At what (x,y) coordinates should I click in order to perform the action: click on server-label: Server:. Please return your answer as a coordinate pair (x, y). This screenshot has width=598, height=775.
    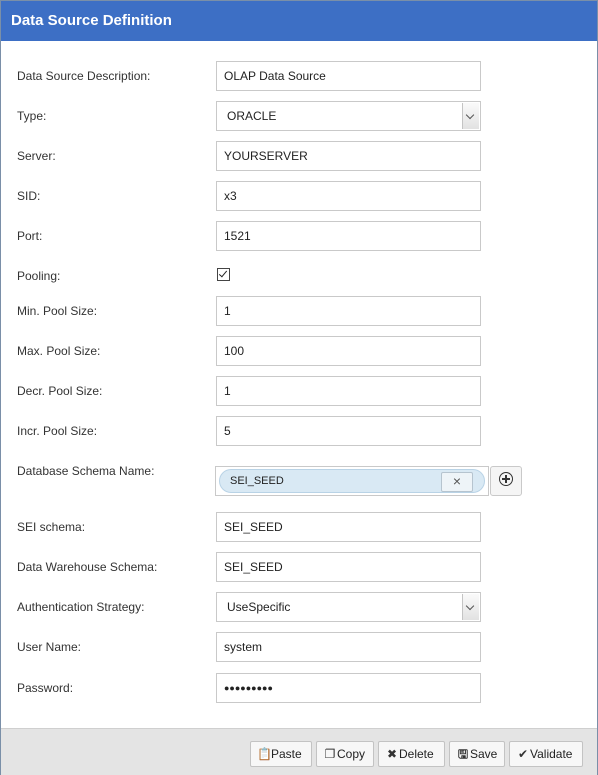
    Looking at the image, I should click on (36, 156).